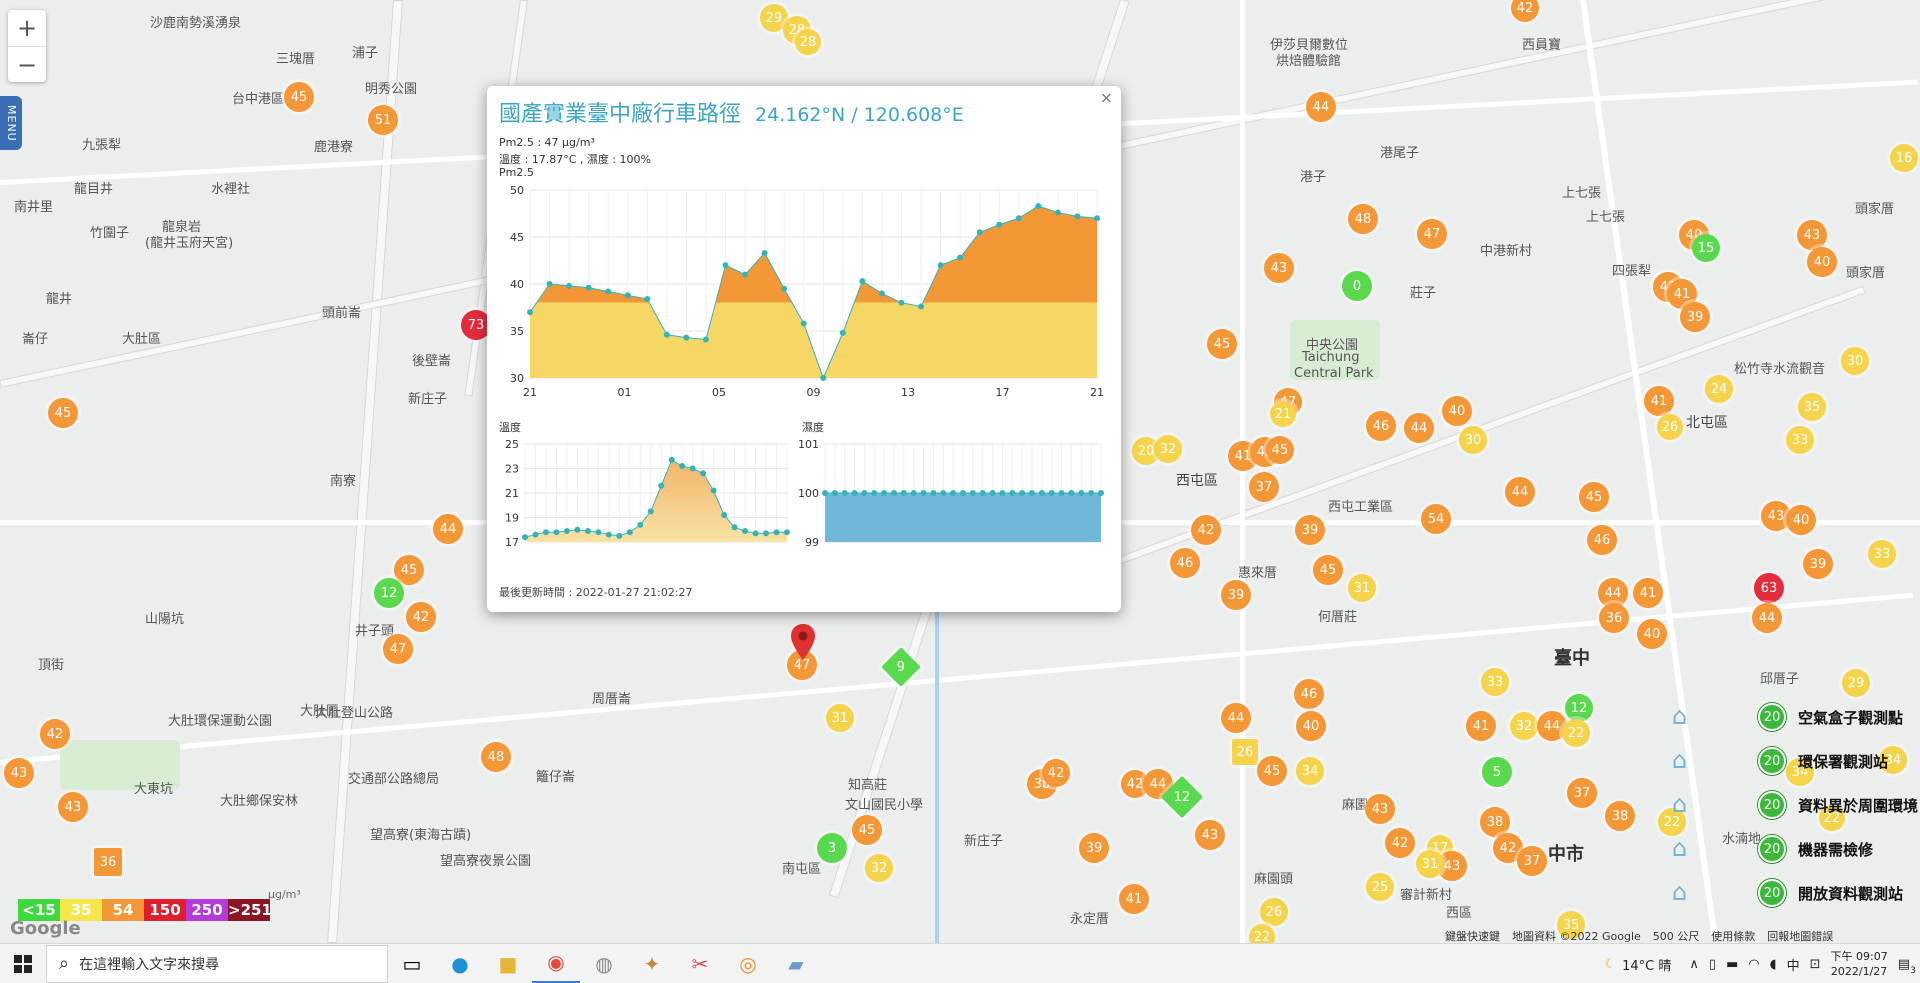  I want to click on app-icon: ✦, so click(652, 963).